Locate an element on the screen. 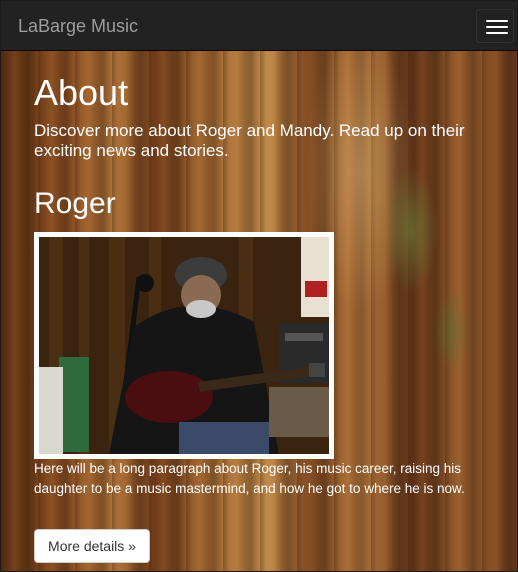 The height and width of the screenshot is (572, 518). page-title: About is located at coordinates (81, 92).